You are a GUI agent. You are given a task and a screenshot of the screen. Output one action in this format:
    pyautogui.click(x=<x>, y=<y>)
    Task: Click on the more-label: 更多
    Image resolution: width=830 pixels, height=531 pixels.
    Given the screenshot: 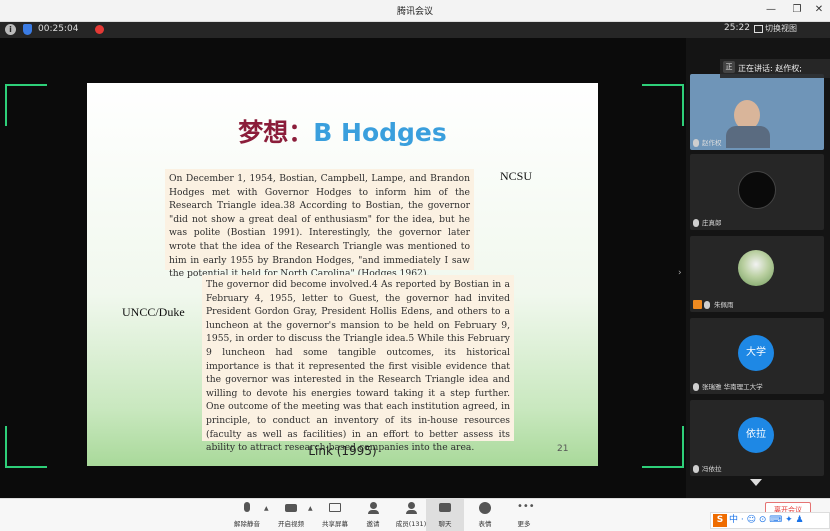 What is the action you would take?
    pyautogui.click(x=524, y=524)
    